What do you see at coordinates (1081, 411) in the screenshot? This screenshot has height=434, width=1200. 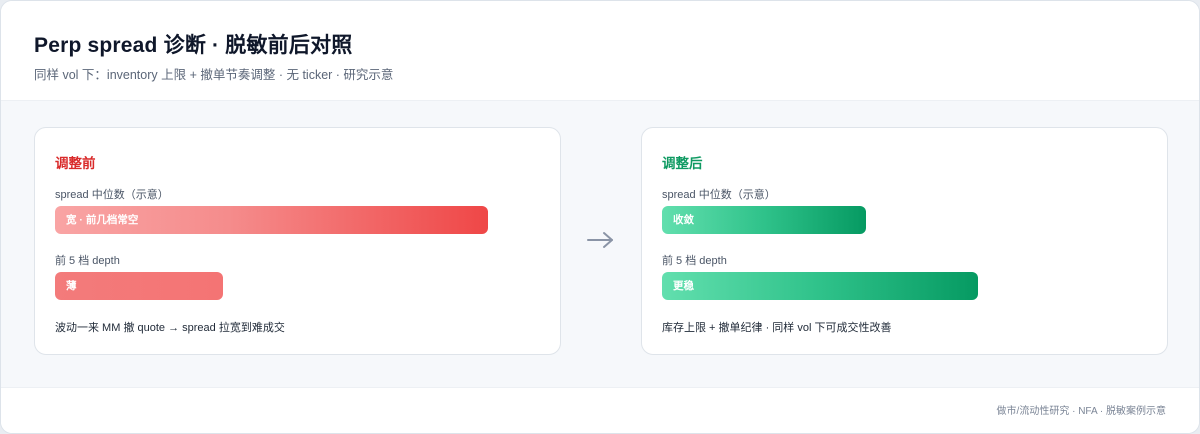 I see `footer-text: 做市/流动性研究 · NFA · 脱敏案例示意` at bounding box center [1081, 411].